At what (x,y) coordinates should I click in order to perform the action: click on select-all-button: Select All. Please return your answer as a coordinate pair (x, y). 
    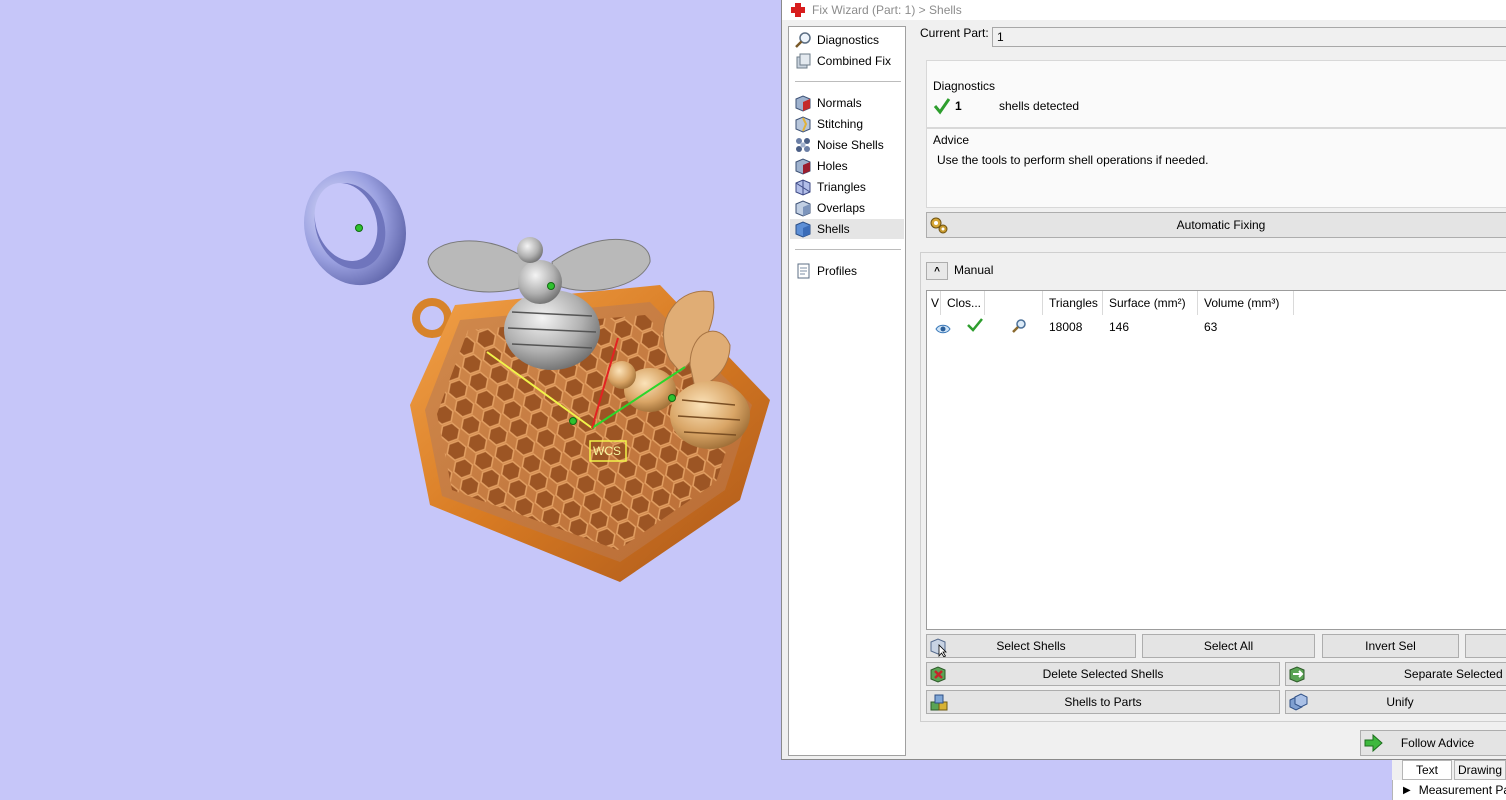
    Looking at the image, I should click on (1228, 646).